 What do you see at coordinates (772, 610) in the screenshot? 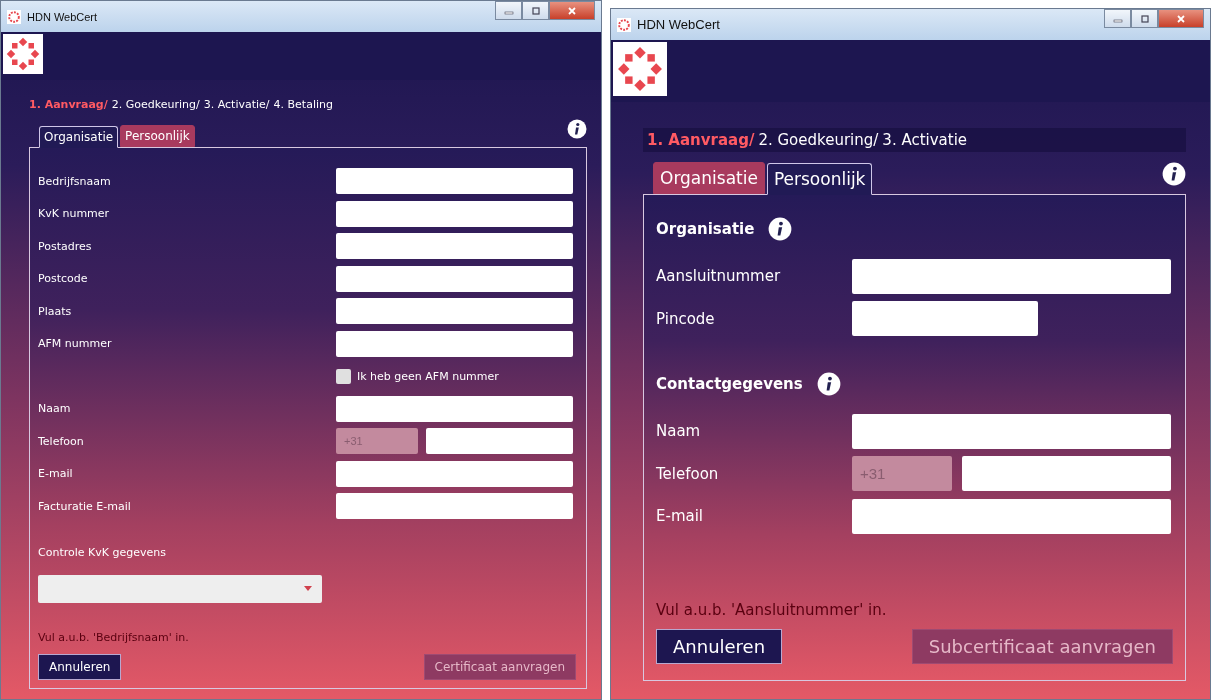
I see `error-message: Vul a.u.b. 'Aansluitnummer' in.` at bounding box center [772, 610].